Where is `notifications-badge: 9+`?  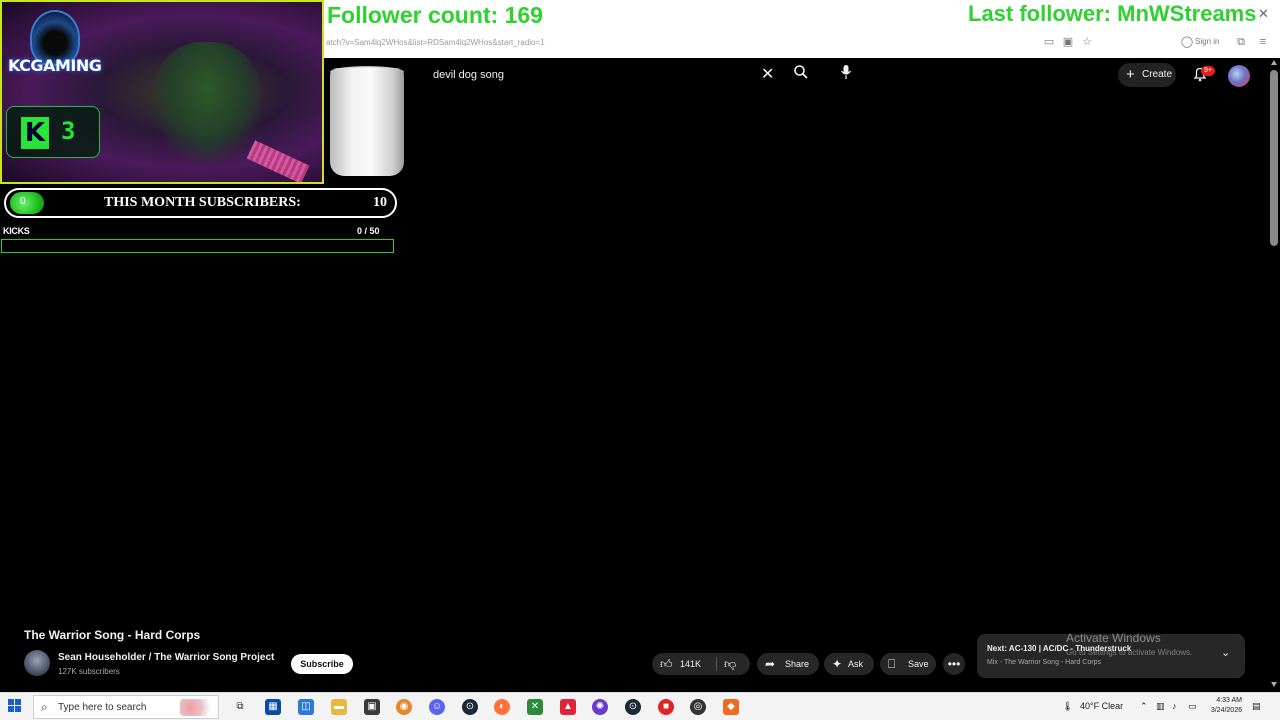
notifications-badge: 9+ is located at coordinates (1208, 71).